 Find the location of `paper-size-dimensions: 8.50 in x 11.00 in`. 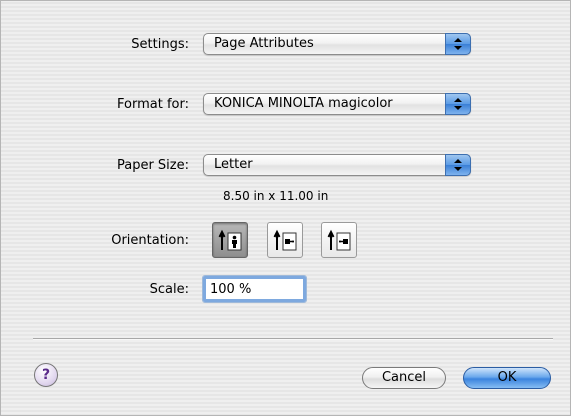

paper-size-dimensions: 8.50 in x 11.00 in is located at coordinates (276, 196).